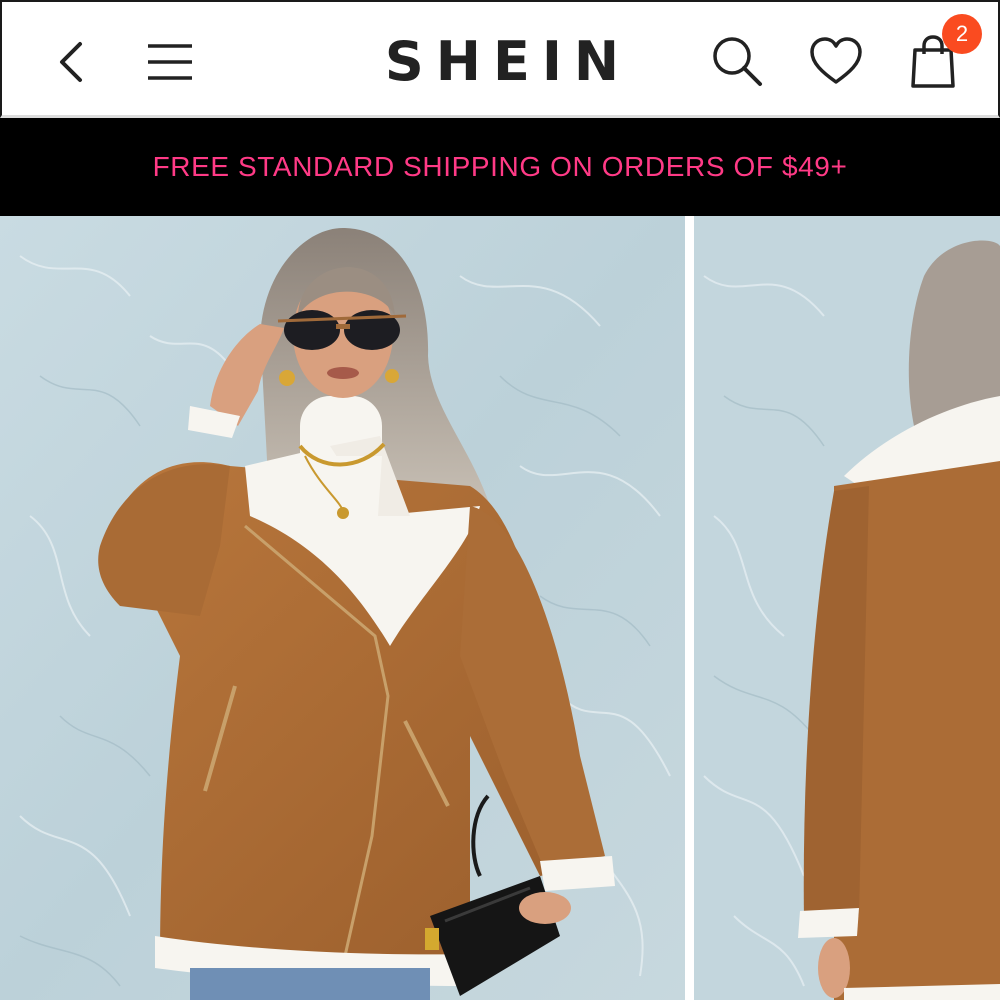 This screenshot has height=1000, width=1000. What do you see at coordinates (962, 34) in the screenshot?
I see `cart-count-badge: 2` at bounding box center [962, 34].